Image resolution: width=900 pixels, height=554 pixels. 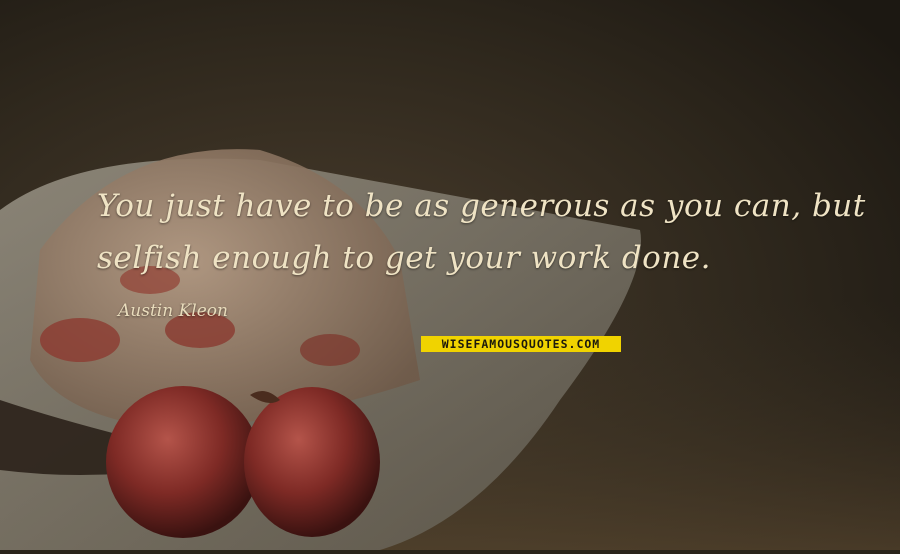 What do you see at coordinates (404, 258) in the screenshot?
I see `quote-line-2: selfish enough to get your work done.` at bounding box center [404, 258].